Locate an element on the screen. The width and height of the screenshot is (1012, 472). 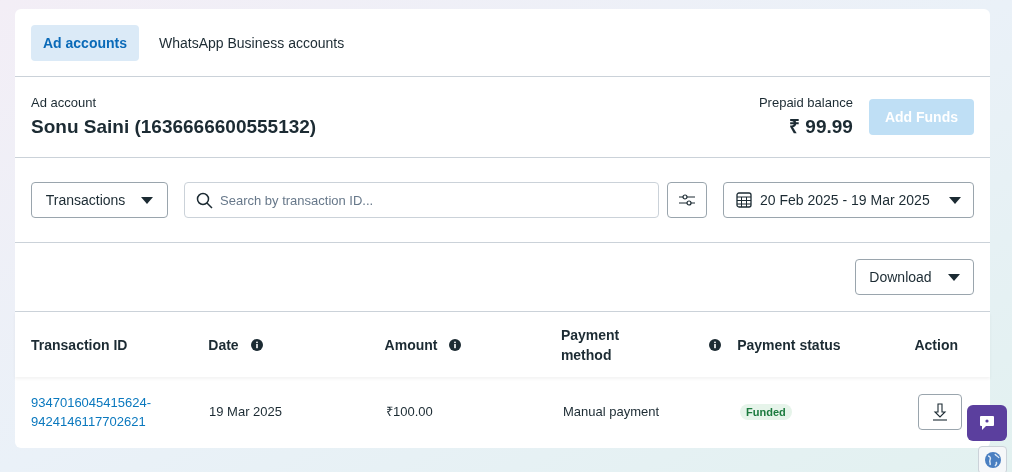
account-name: Sonu Saini (1636666600555132) is located at coordinates (174, 126).